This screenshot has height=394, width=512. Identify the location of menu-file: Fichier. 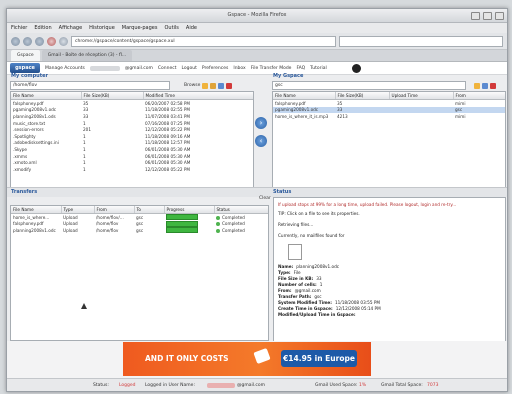
(19, 28).